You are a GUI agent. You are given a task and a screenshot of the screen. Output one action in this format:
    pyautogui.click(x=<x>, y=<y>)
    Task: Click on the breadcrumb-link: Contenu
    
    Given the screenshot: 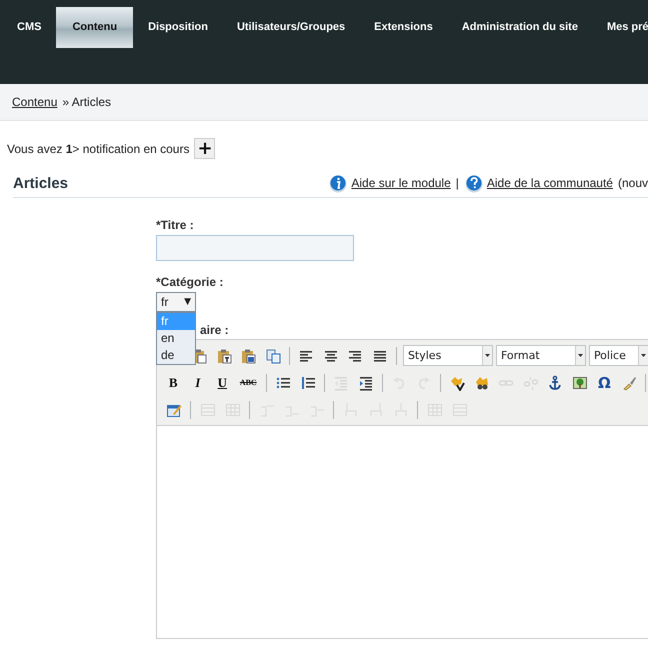 What is the action you would take?
    pyautogui.click(x=35, y=102)
    